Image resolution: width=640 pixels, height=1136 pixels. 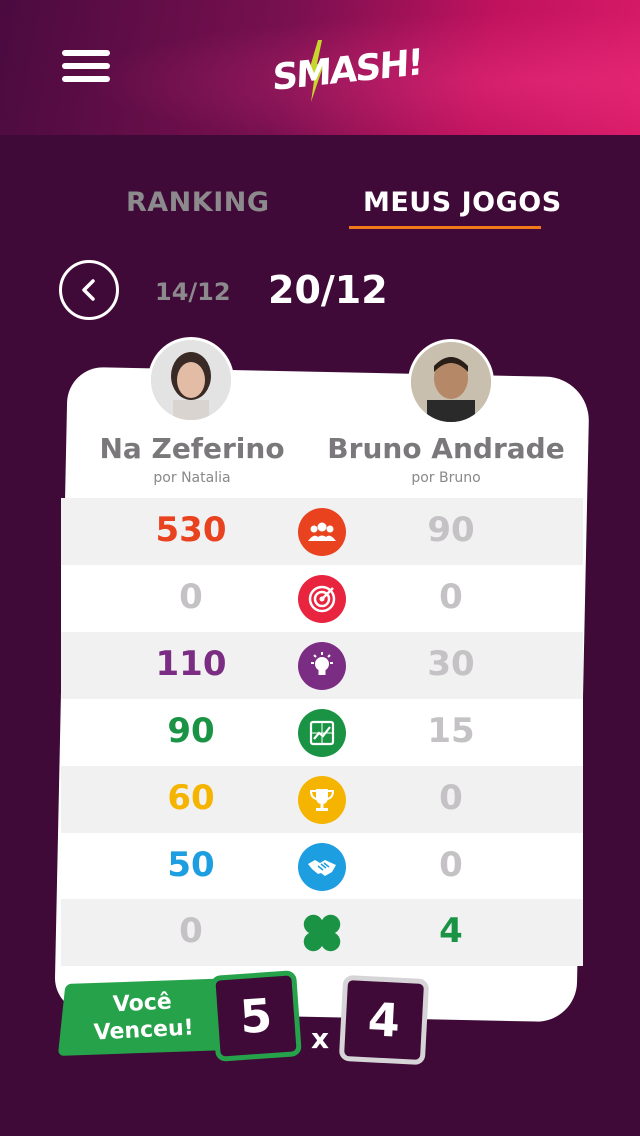 I want to click on player-name: Na Zeferino, so click(x=192, y=448).